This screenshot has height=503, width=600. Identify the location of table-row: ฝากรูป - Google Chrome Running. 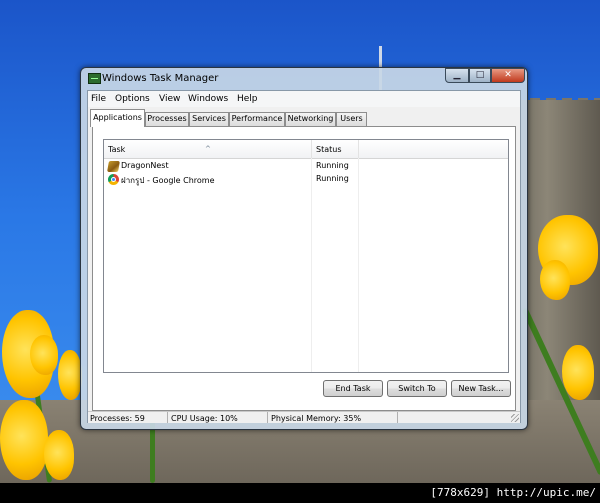
(306, 179).